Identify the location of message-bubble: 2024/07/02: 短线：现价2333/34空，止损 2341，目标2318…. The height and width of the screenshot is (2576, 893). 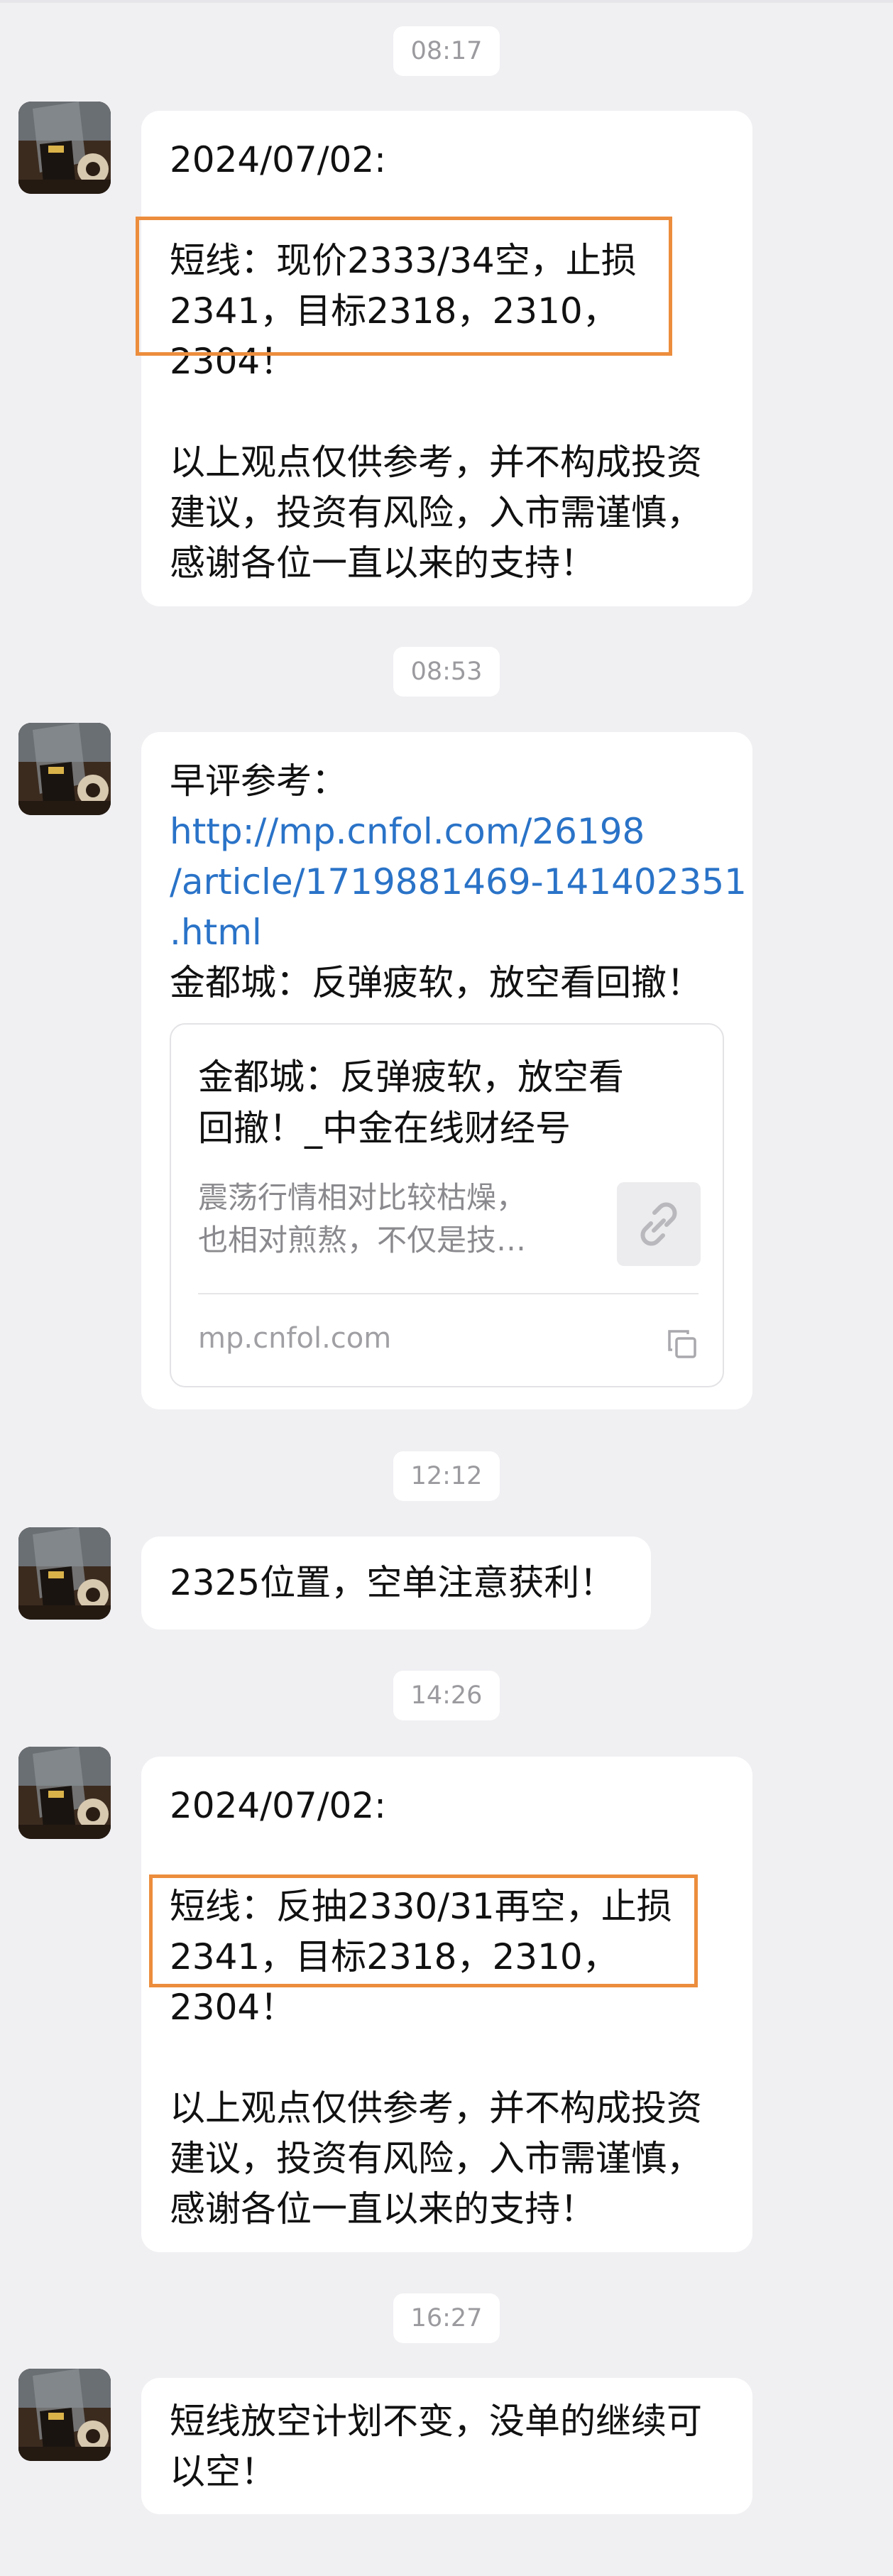
(446, 358).